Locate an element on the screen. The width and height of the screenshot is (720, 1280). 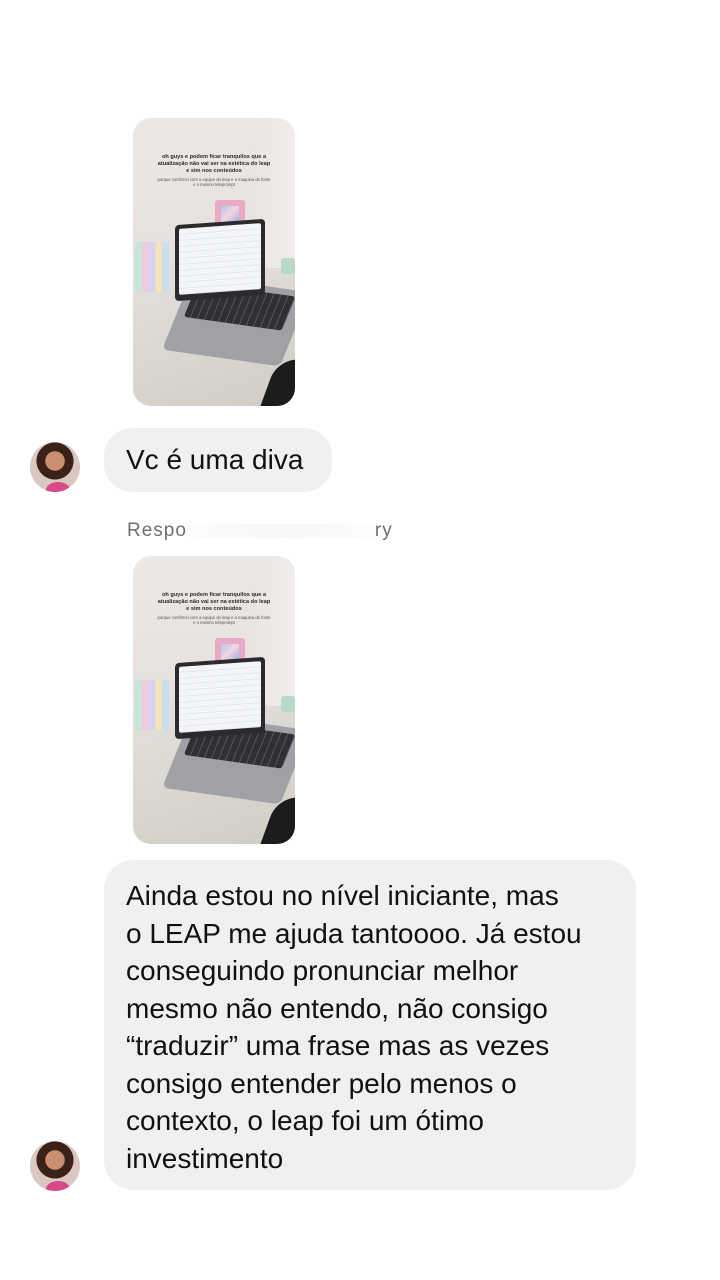
message-line: Ainda estou no nível iniciante, mas is located at coordinates (342, 895).